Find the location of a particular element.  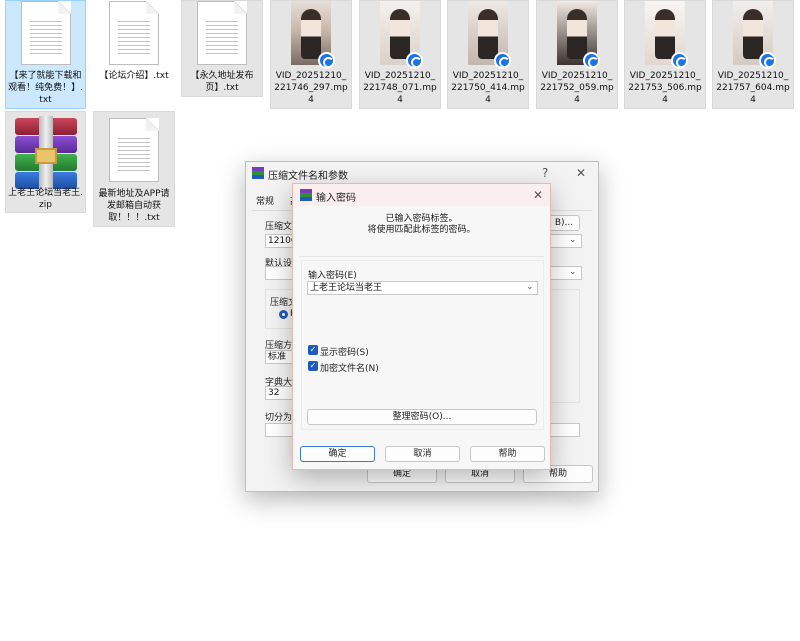

file-item-video-5: VID_20251210_221753_506.mp4 is located at coordinates (665, 54).